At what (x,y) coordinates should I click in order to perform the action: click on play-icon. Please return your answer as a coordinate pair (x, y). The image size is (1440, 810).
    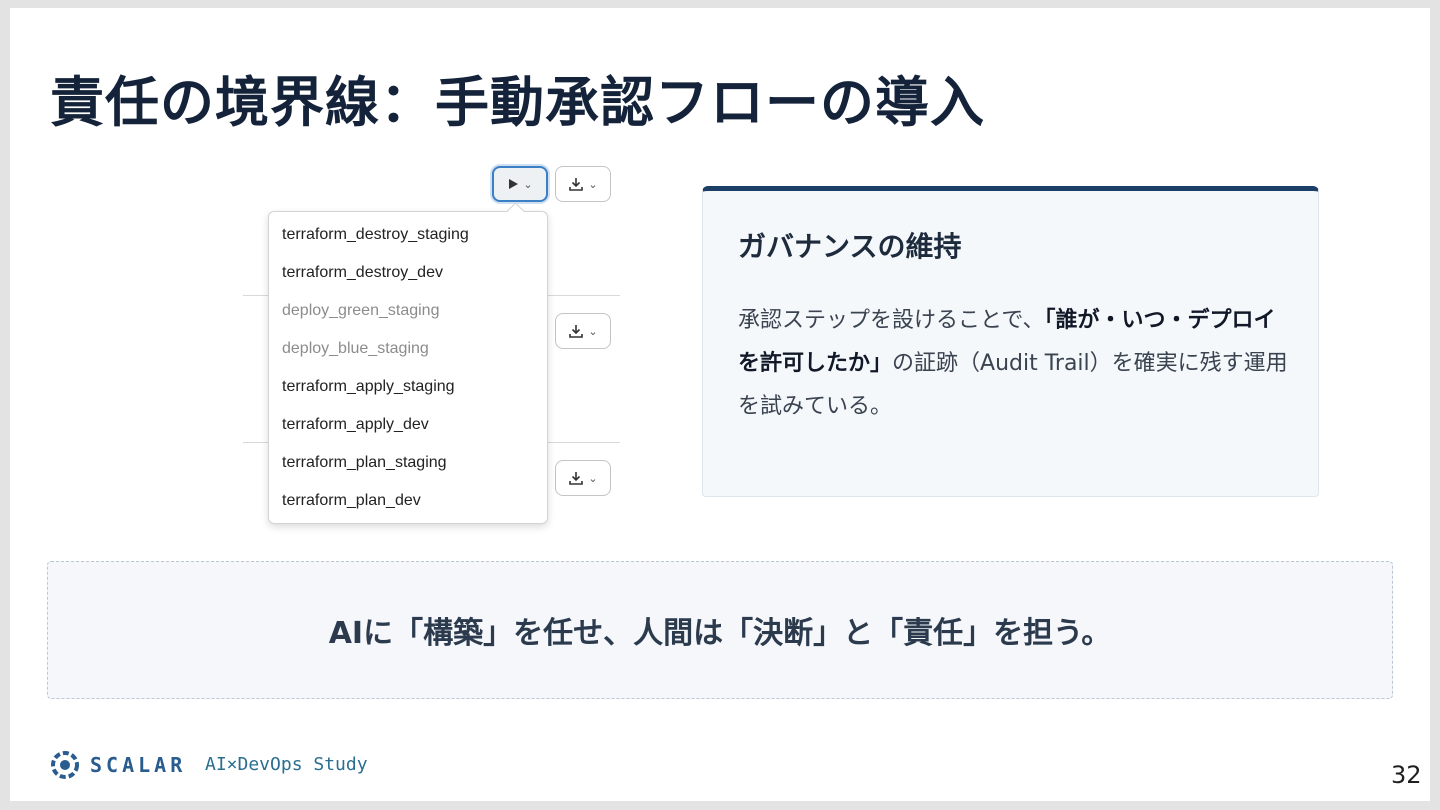
    Looking at the image, I should click on (514, 184).